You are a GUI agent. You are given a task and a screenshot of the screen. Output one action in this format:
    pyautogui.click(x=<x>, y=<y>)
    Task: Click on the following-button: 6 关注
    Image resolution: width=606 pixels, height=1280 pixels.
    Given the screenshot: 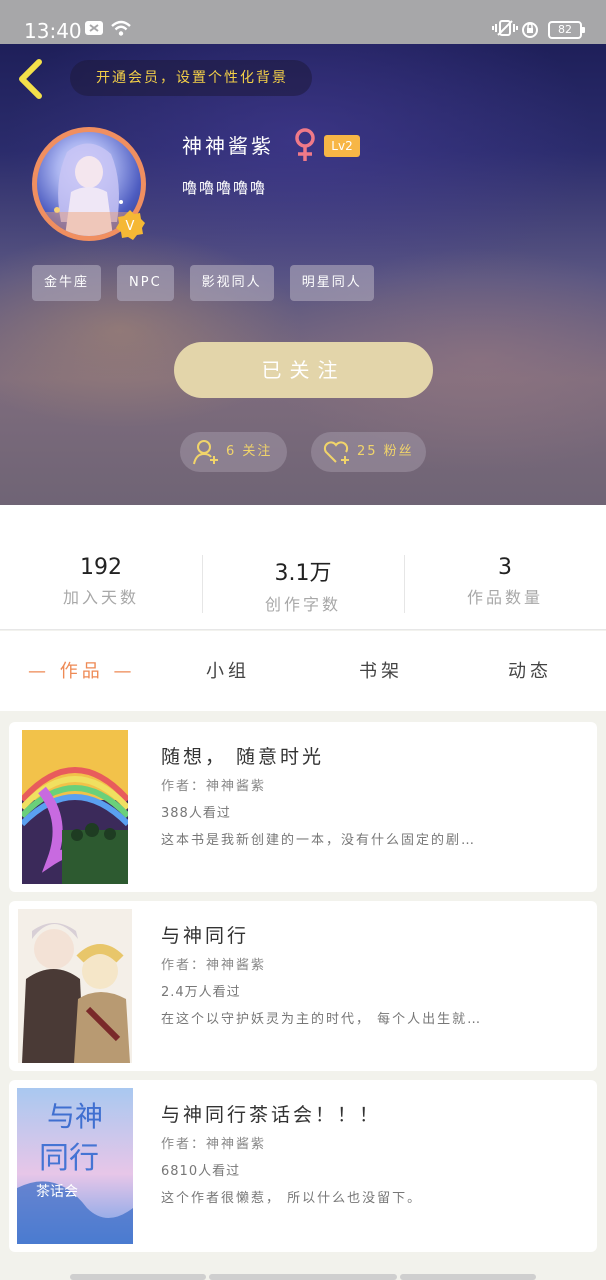 What is the action you would take?
    pyautogui.click(x=233, y=452)
    